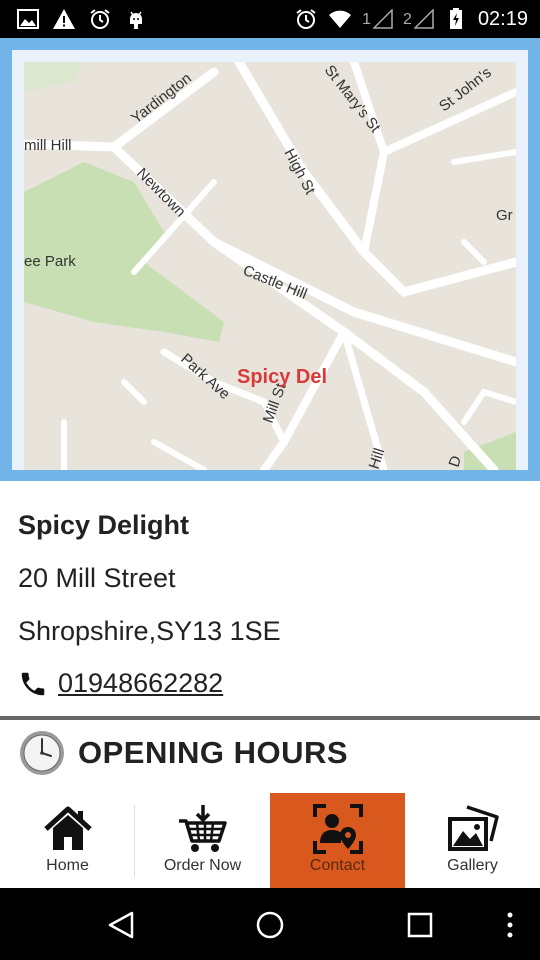  I want to click on home-nav-icon, so click(270, 925).